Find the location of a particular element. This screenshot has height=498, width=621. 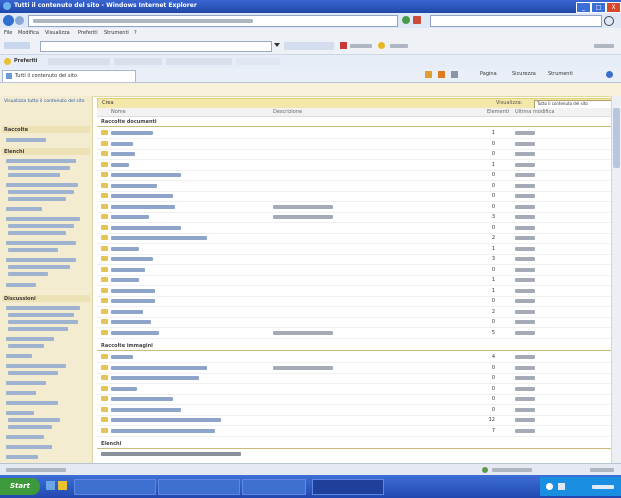

vertical-scrollbar is located at coordinates (616, 279).